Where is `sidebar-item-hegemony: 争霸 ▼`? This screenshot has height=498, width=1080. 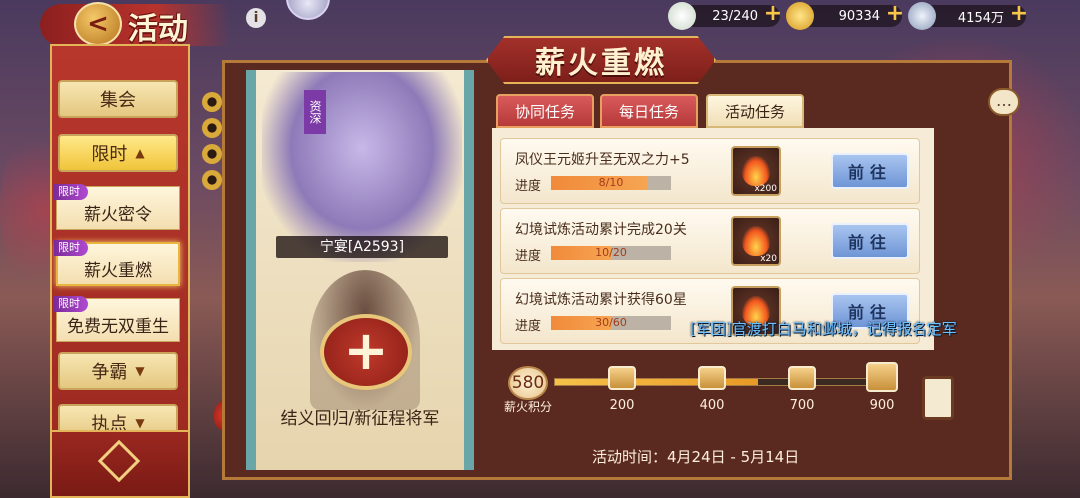
sidebar-item-hegemony: 争霸 ▼ is located at coordinates (118, 371).